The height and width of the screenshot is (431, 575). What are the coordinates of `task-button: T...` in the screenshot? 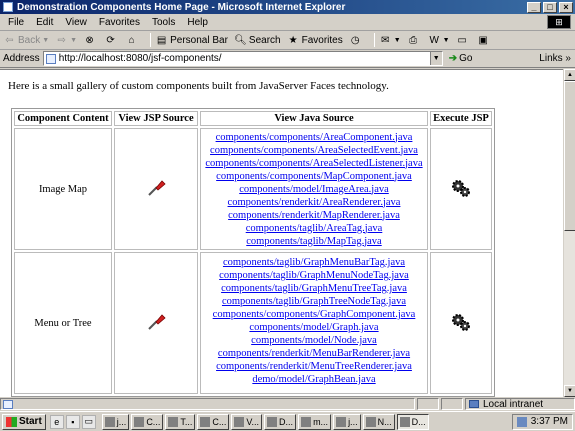 It's located at (180, 421).